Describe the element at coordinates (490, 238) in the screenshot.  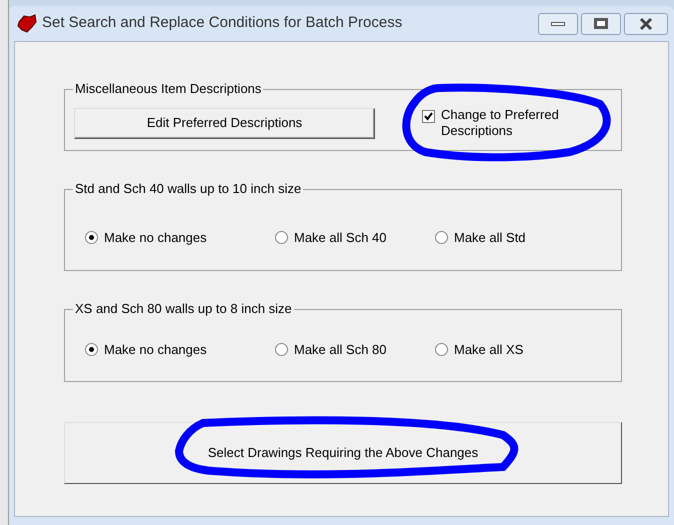
I see `radio-label: Make all Std` at that location.